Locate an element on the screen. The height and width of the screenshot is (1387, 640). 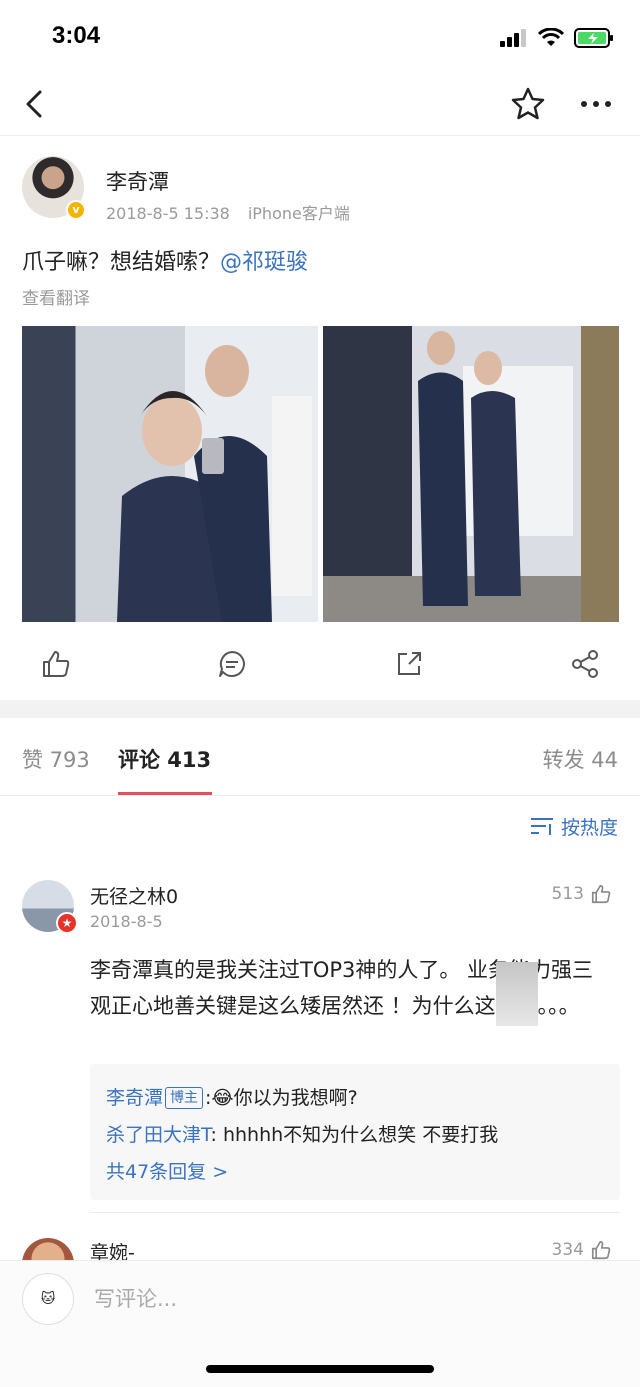
comment-divider is located at coordinates (355, 1212).